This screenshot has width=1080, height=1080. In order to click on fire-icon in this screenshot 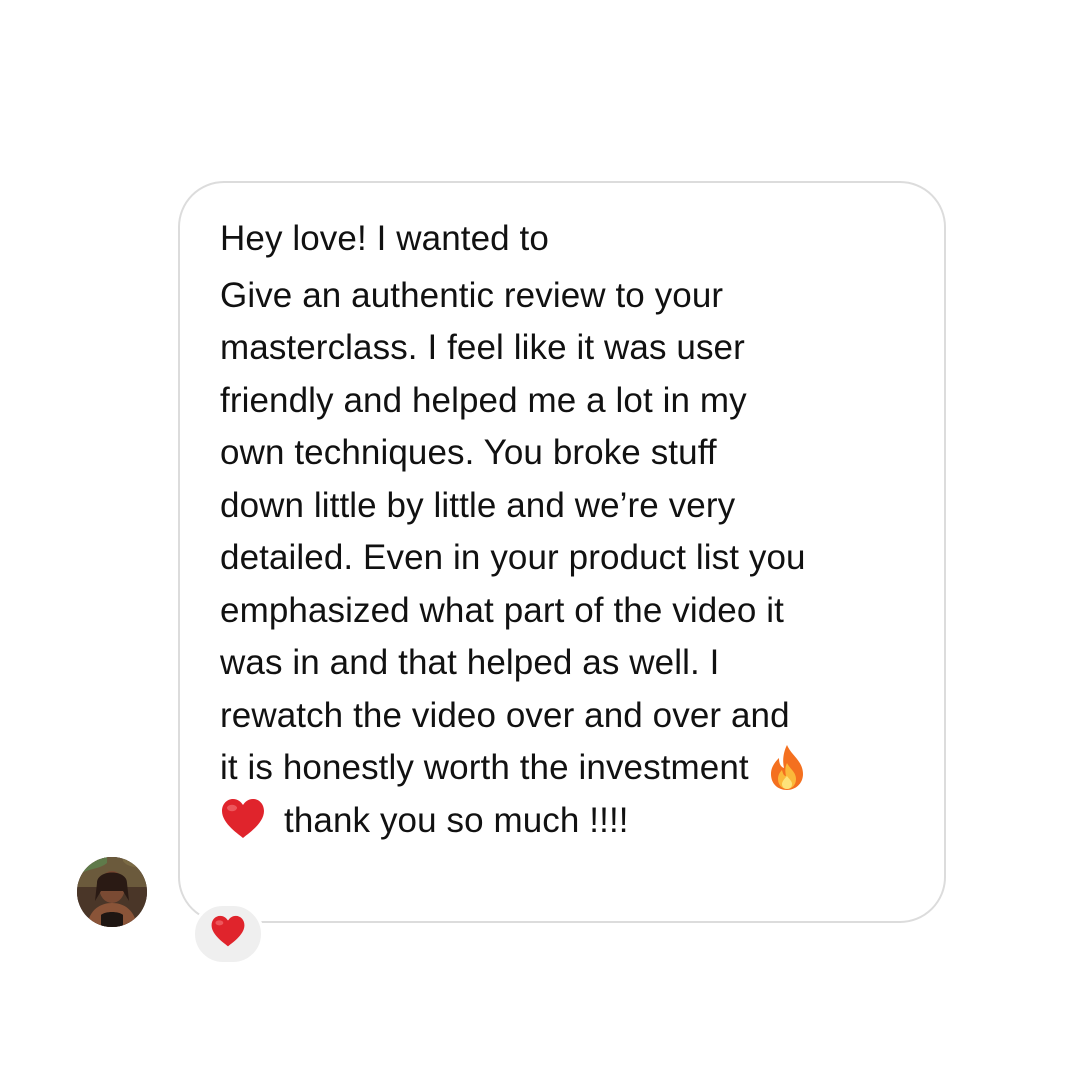, I will do `click(787, 767)`.